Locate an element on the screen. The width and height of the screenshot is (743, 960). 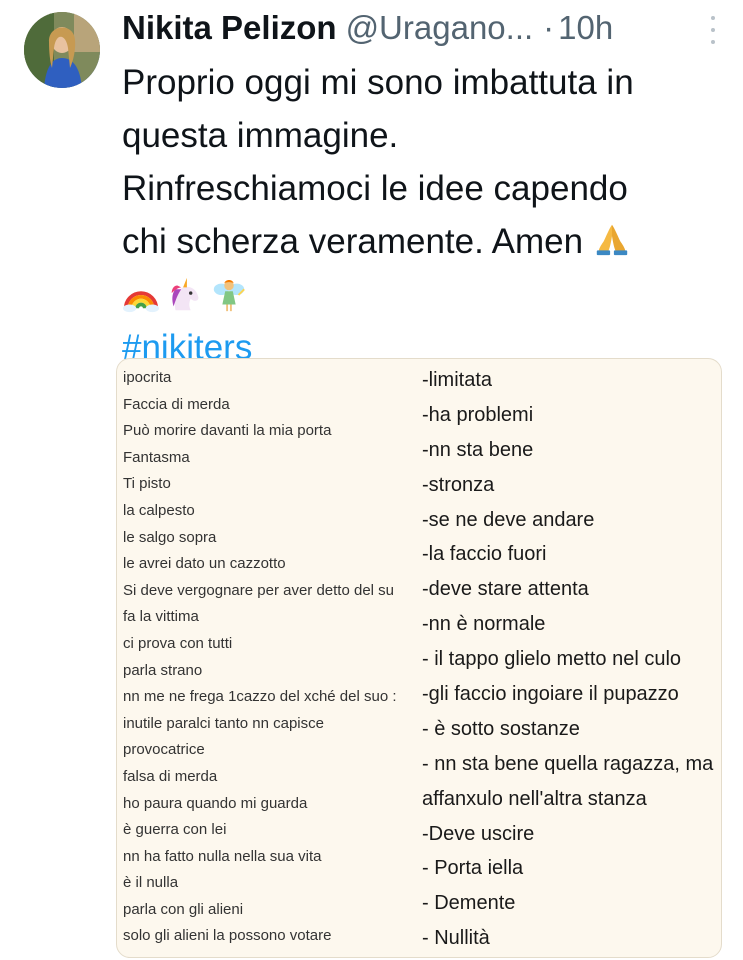
list-item: - il tappo glielo metto nel culo is located at coordinates (552, 659).